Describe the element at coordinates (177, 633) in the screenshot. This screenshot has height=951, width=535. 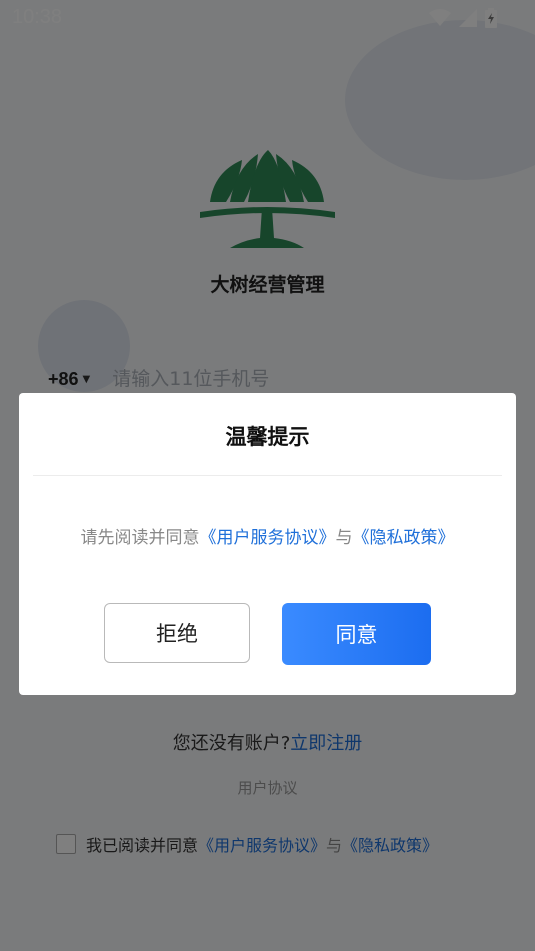
I see `reject-button: 拒绝` at that location.